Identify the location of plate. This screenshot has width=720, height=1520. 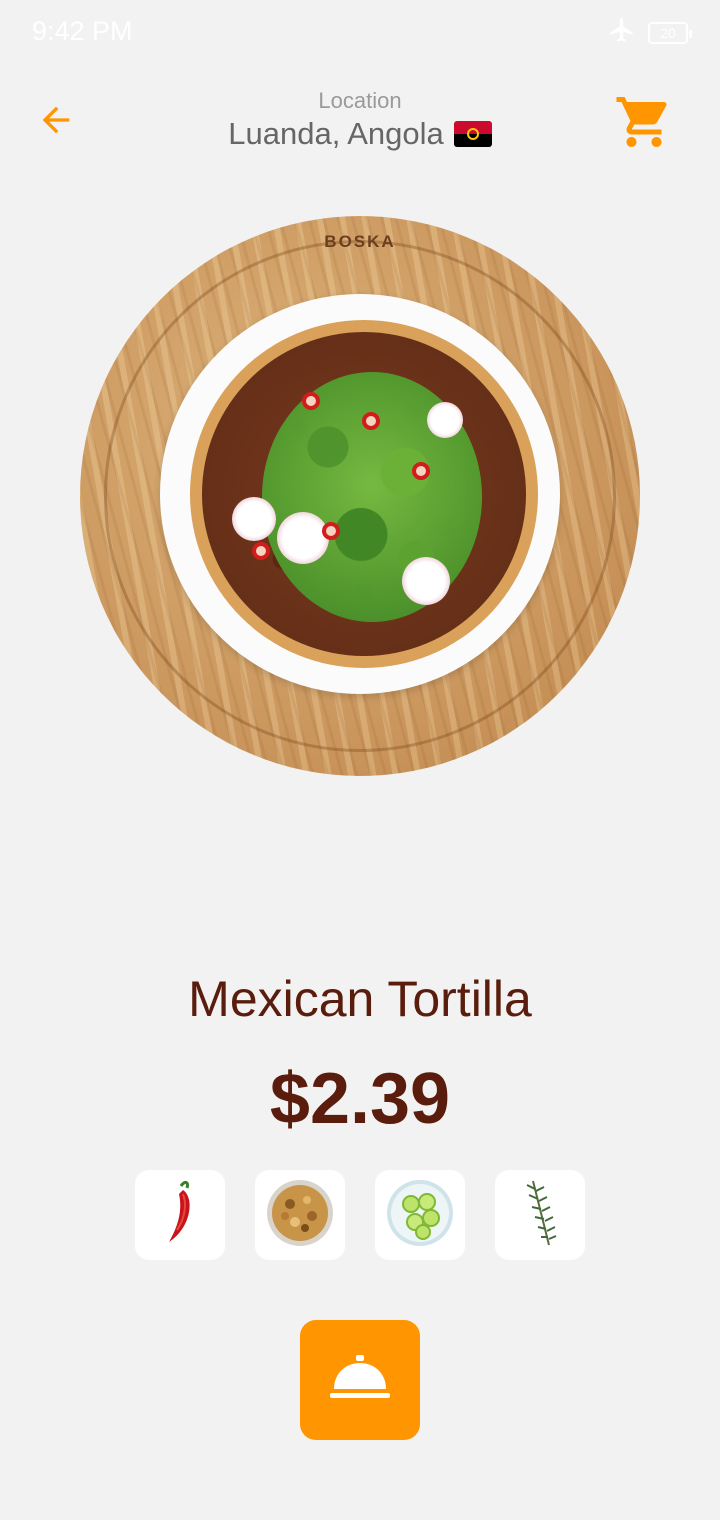
(360, 494).